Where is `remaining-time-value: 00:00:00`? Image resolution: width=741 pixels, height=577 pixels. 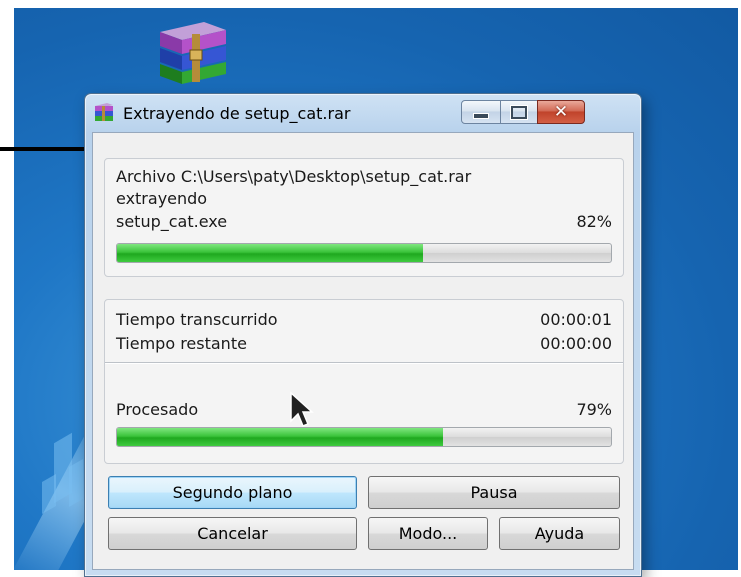 remaining-time-value: 00:00:00 is located at coordinates (576, 343).